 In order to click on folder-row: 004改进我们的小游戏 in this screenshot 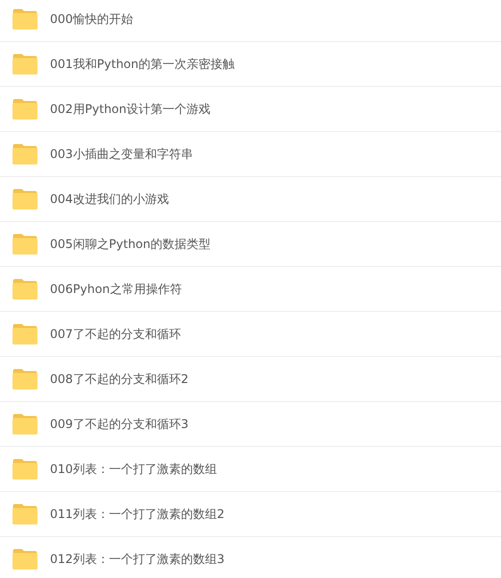, I will do `click(250, 199)`.